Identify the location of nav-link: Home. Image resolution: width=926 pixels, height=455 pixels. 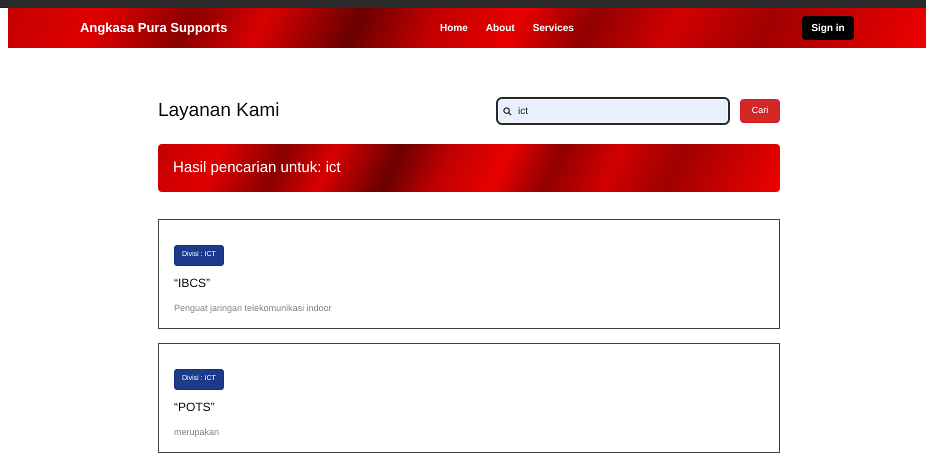
(454, 28).